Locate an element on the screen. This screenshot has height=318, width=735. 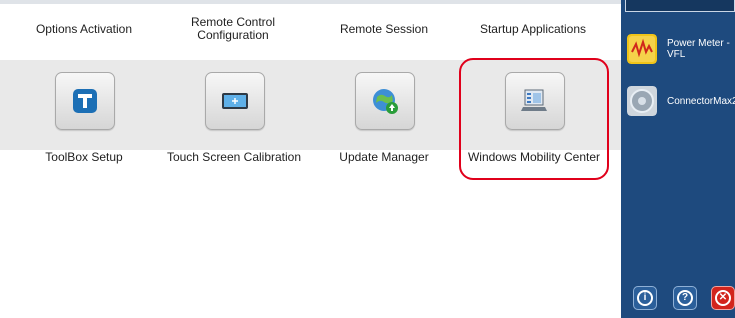
close-button: ✕ is located at coordinates (723, 298).